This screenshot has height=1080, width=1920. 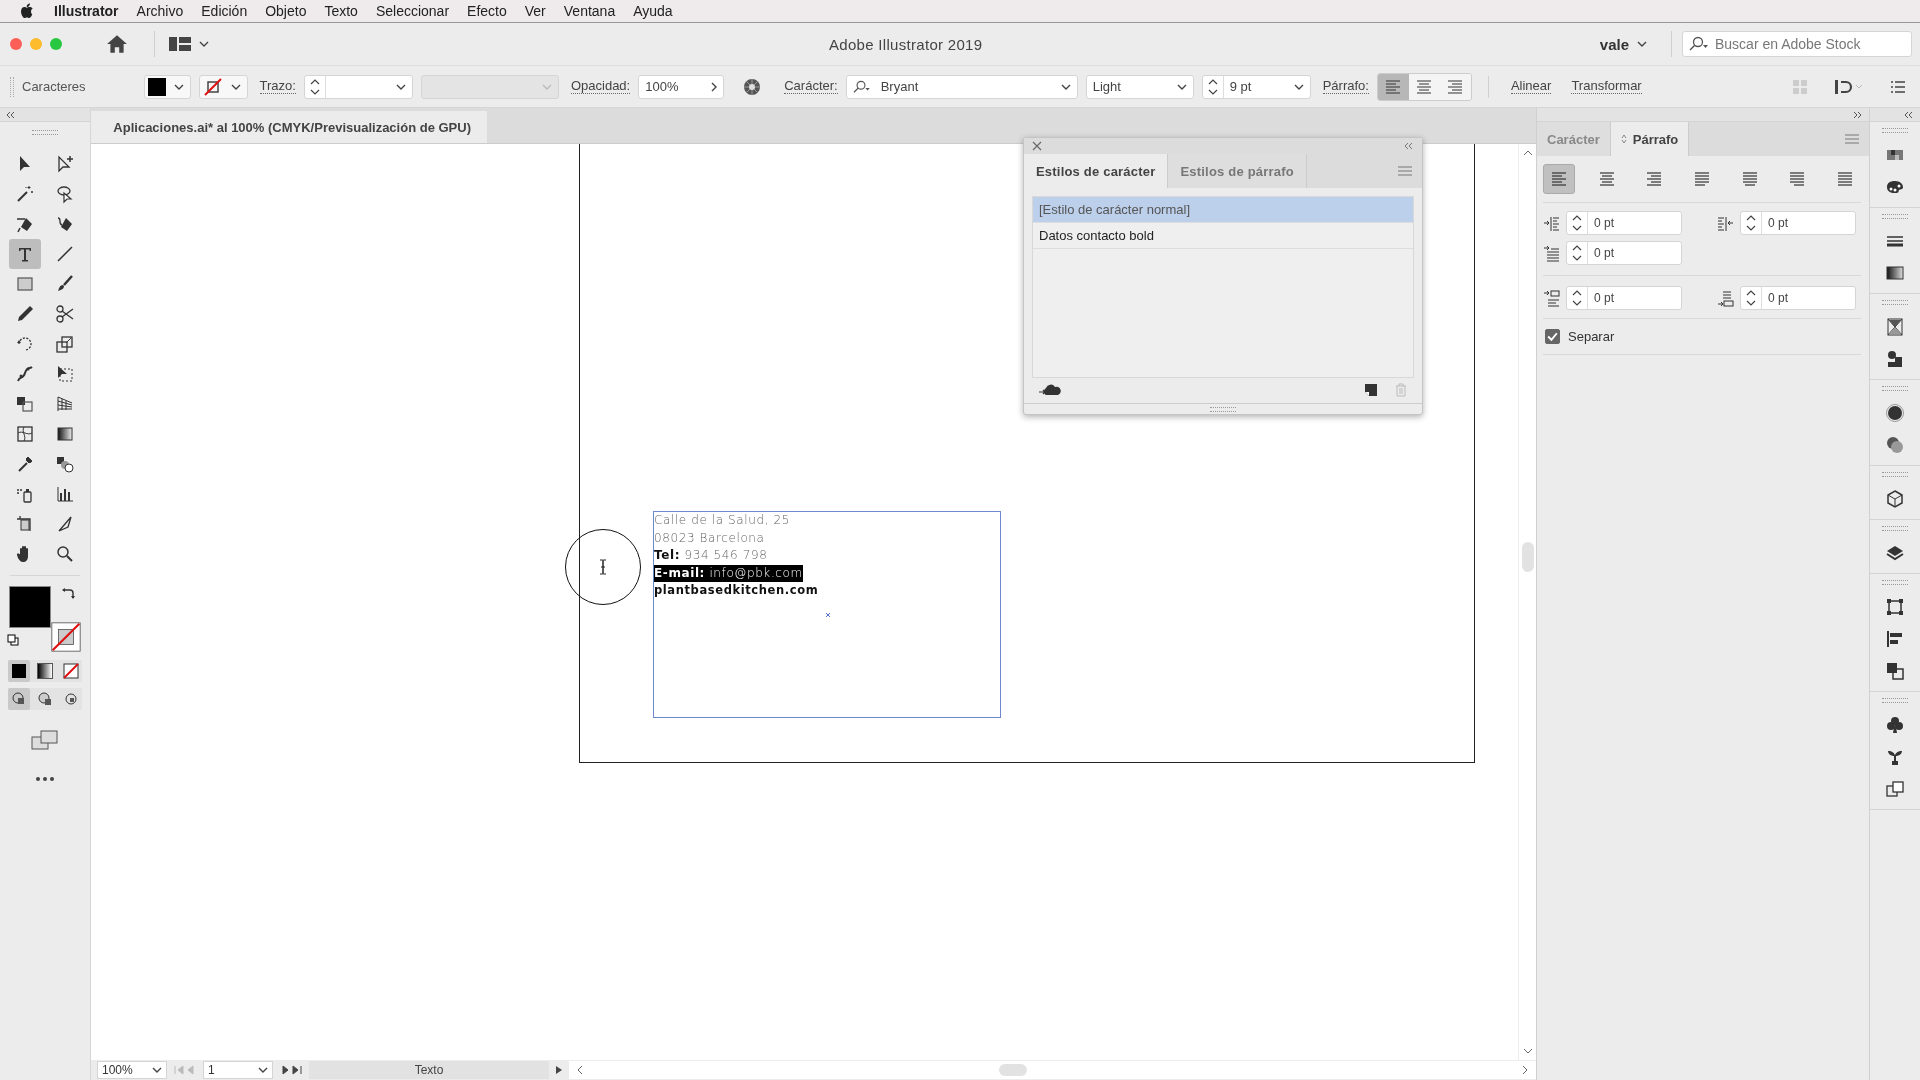 What do you see at coordinates (1895, 359) in the screenshot?
I see `shapes-icon` at bounding box center [1895, 359].